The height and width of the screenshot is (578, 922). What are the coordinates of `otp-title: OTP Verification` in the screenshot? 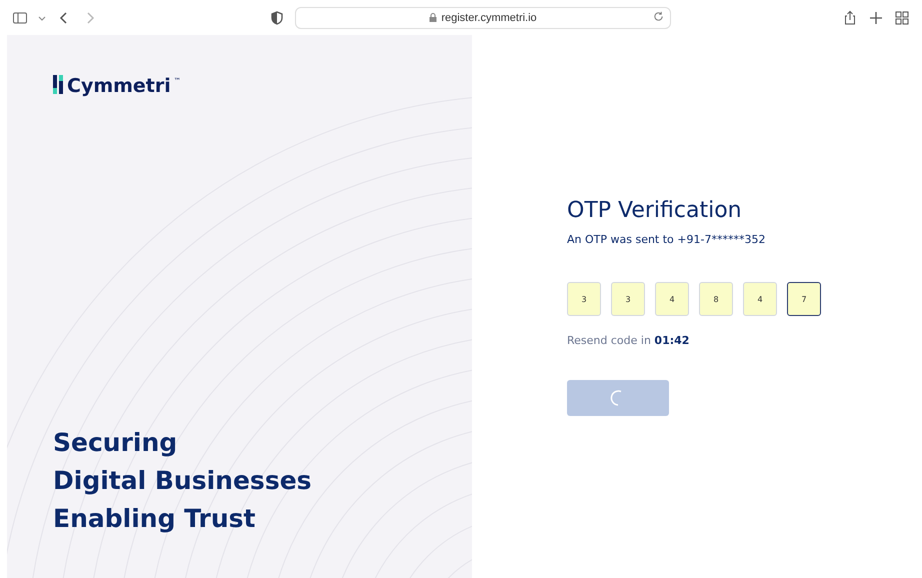 It's located at (655, 210).